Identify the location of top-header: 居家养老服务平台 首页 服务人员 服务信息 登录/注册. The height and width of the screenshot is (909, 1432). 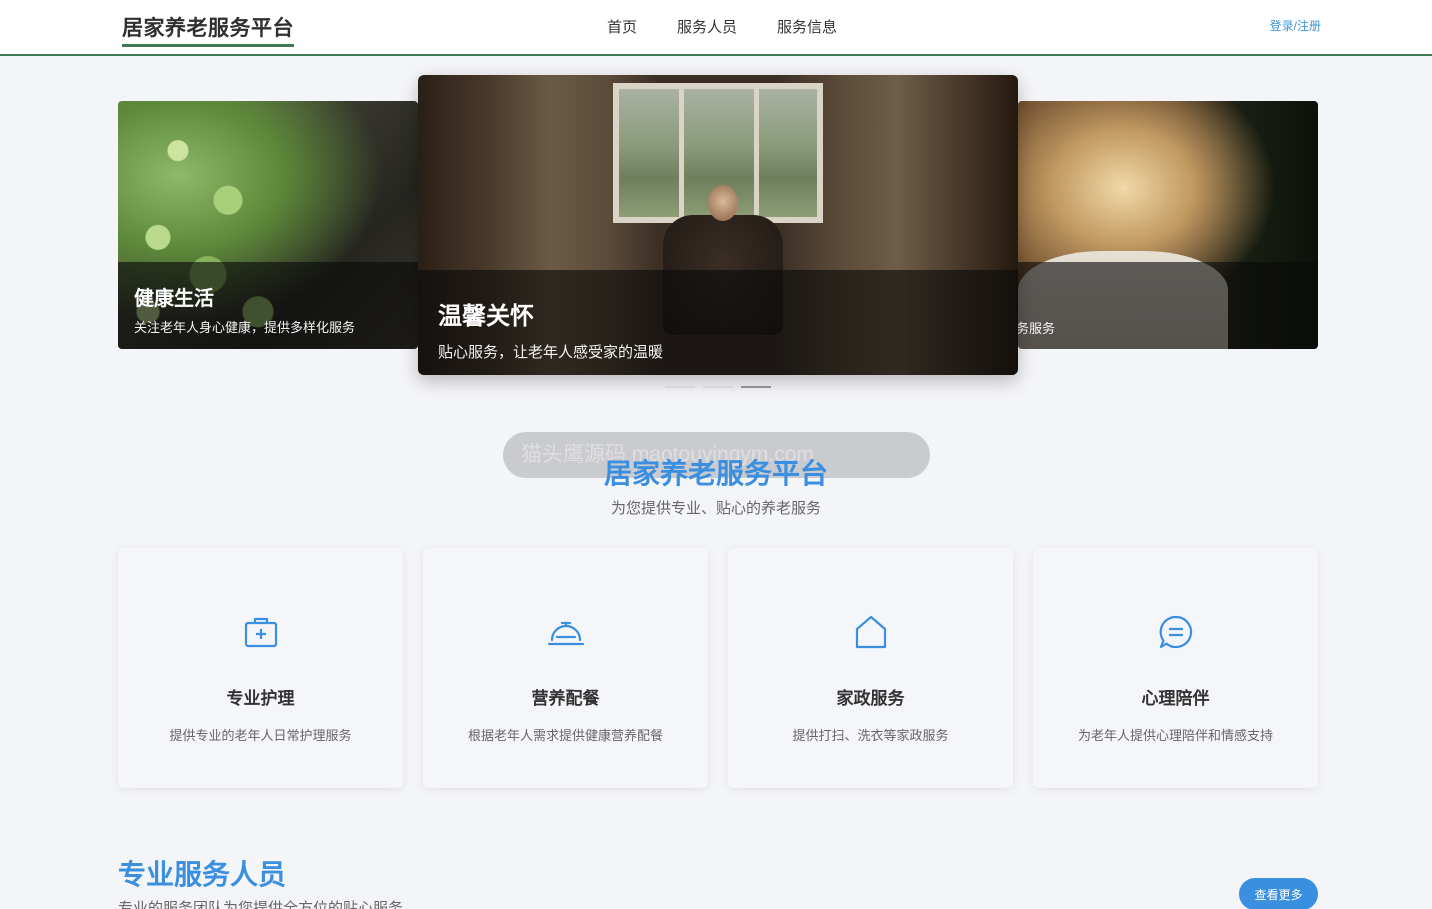
(716, 28).